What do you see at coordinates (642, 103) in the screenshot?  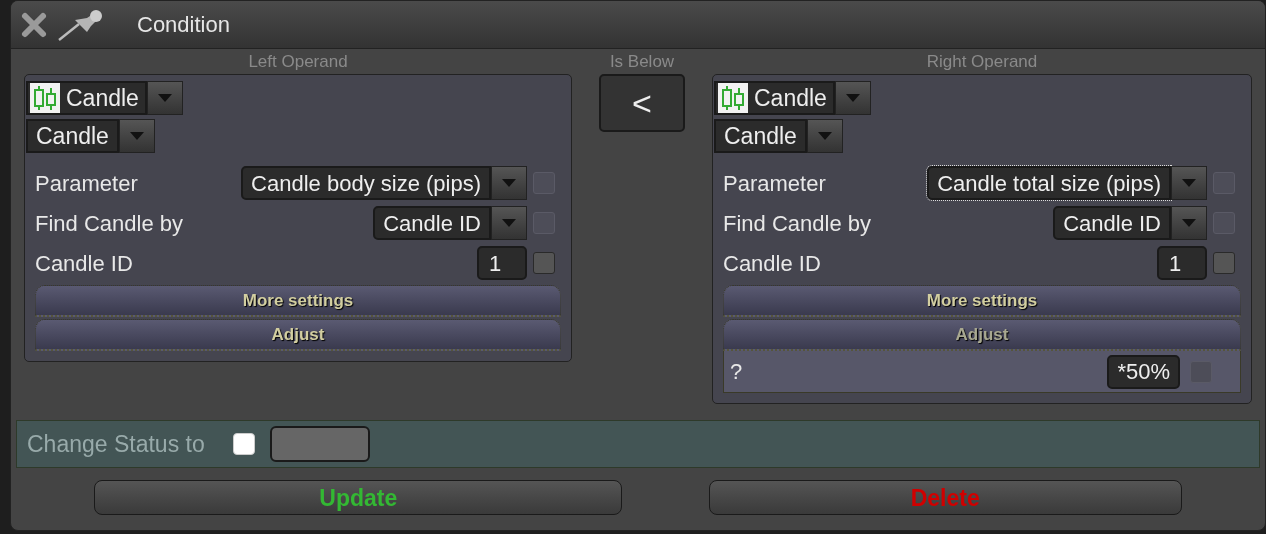 I see `operator-button: <` at bounding box center [642, 103].